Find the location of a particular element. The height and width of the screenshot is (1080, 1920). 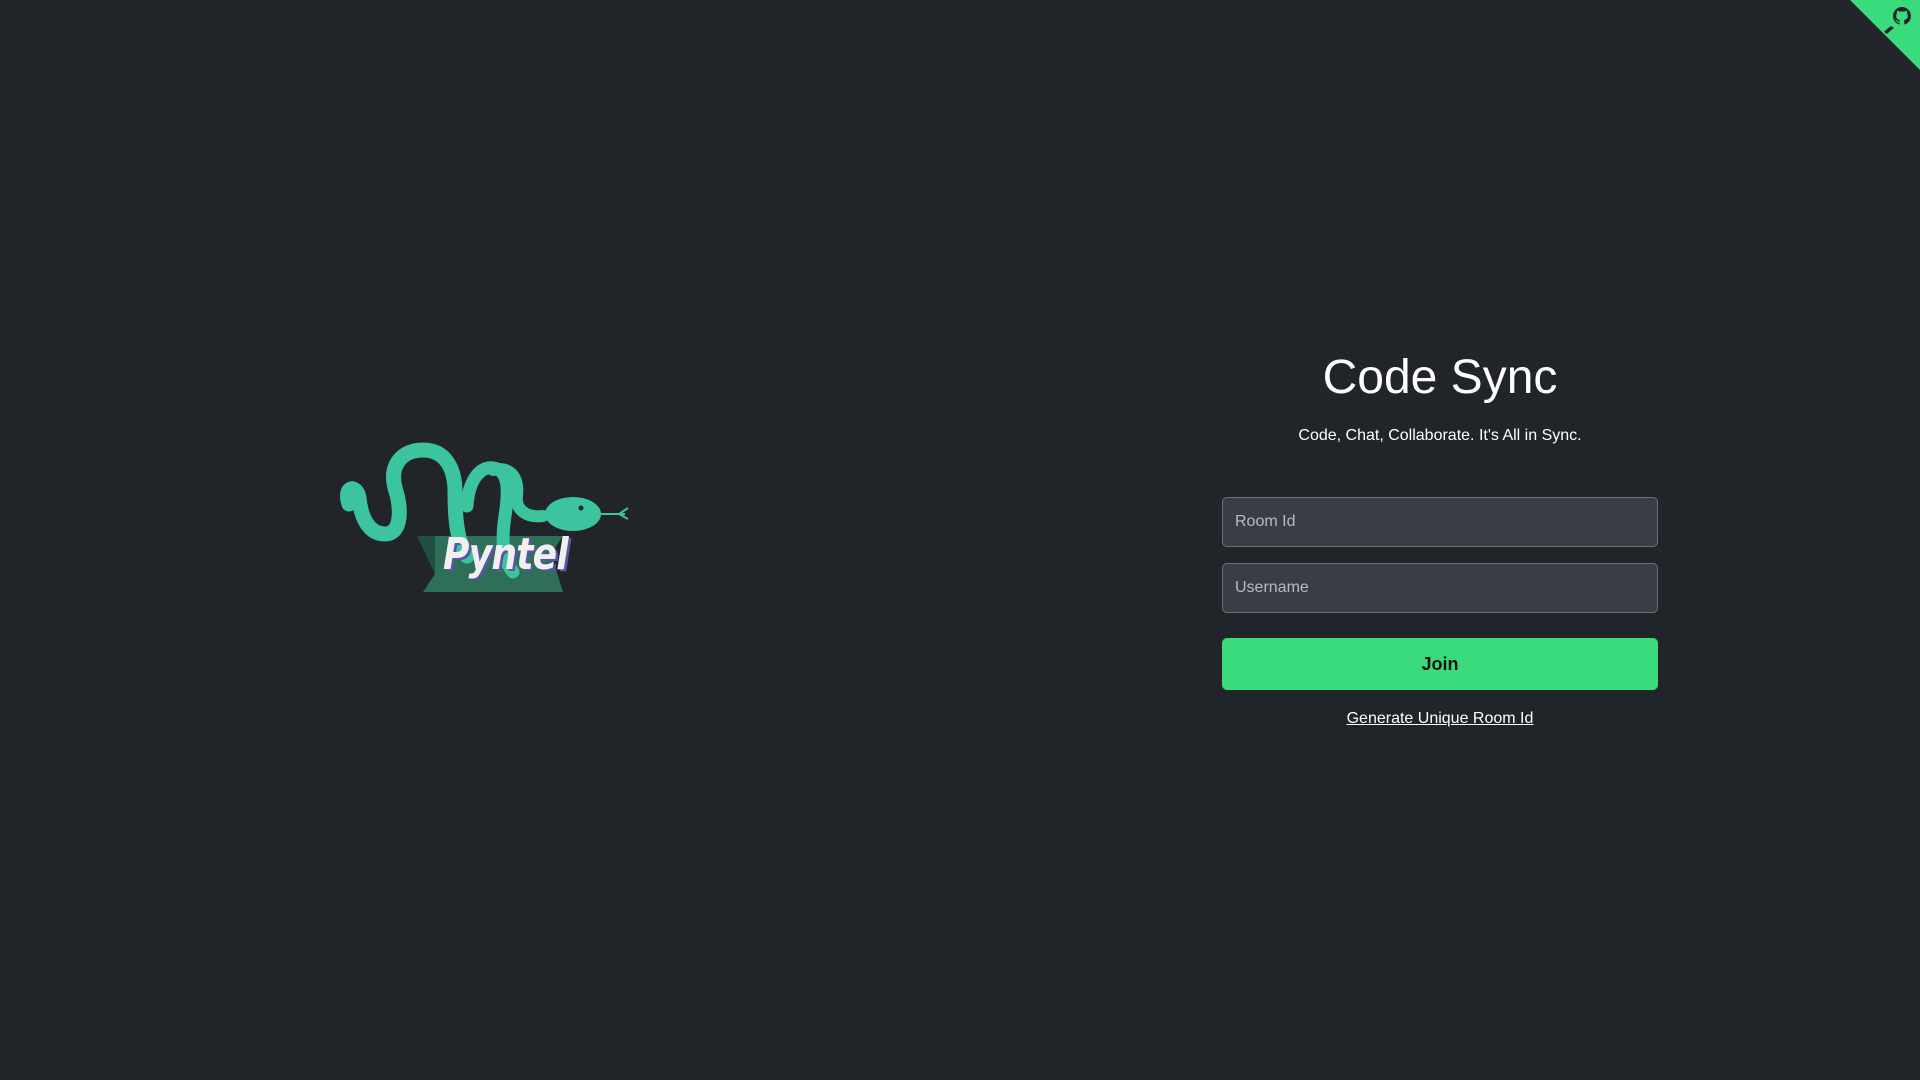

logo-wordmark: Pyntel is located at coordinates (506, 554).